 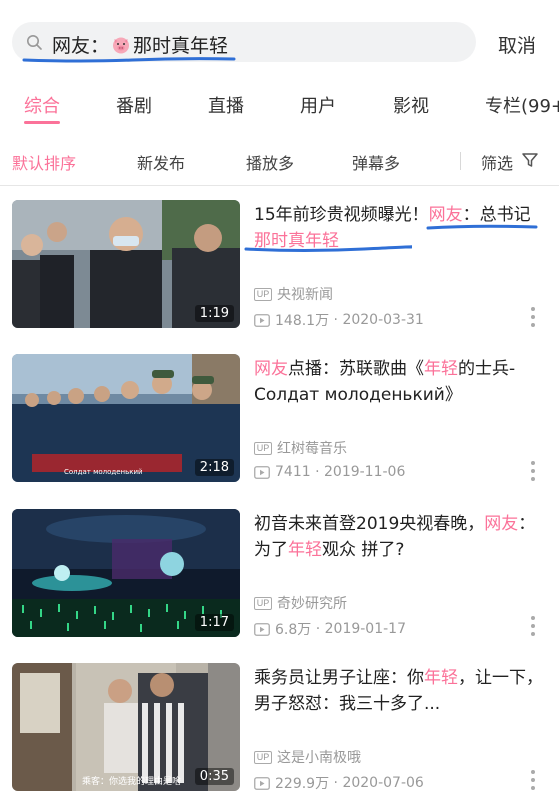 I want to click on publish-date: 2019-01-17, so click(x=365, y=629).